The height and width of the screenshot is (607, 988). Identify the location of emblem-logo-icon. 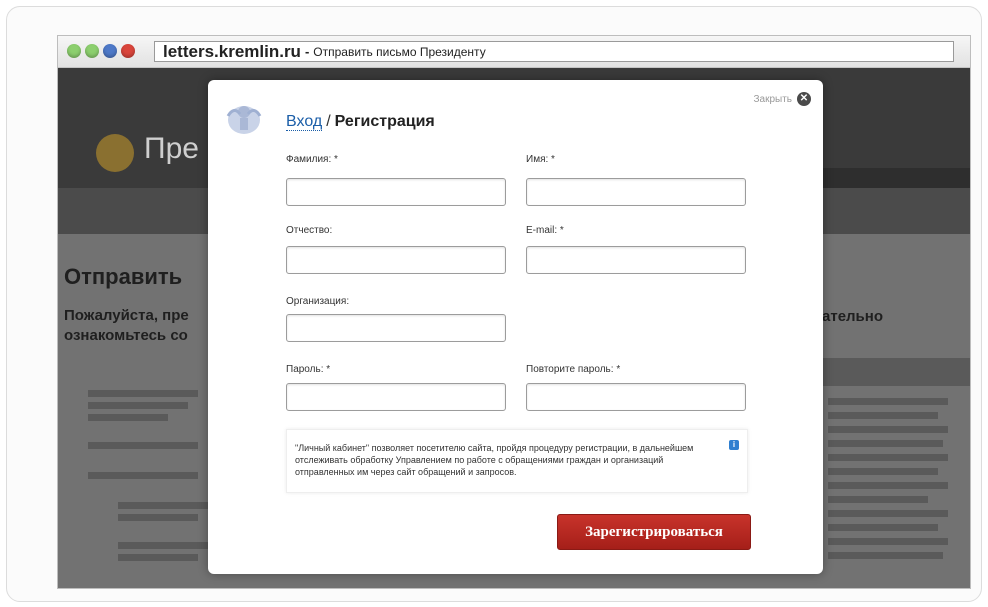
(115, 153).